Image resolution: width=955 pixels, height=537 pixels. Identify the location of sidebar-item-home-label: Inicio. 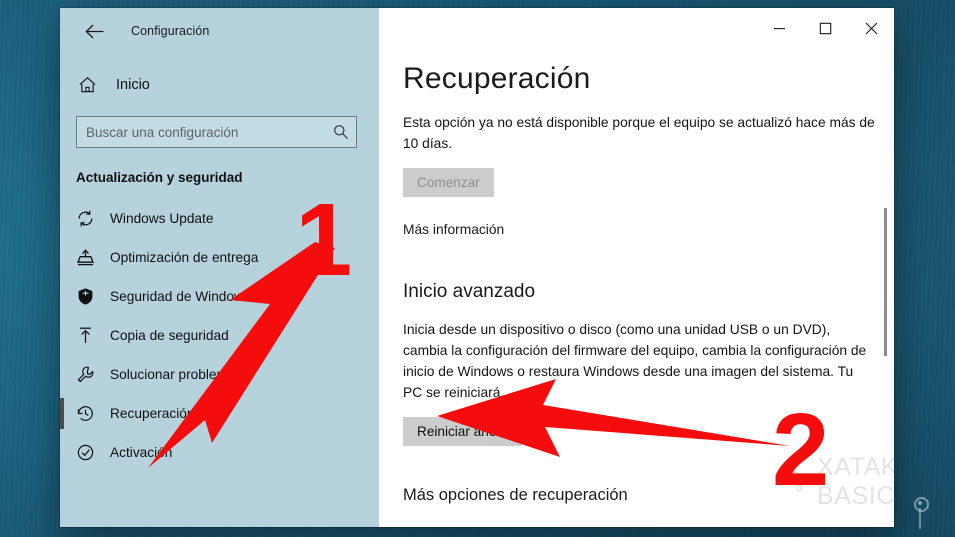
(133, 85).